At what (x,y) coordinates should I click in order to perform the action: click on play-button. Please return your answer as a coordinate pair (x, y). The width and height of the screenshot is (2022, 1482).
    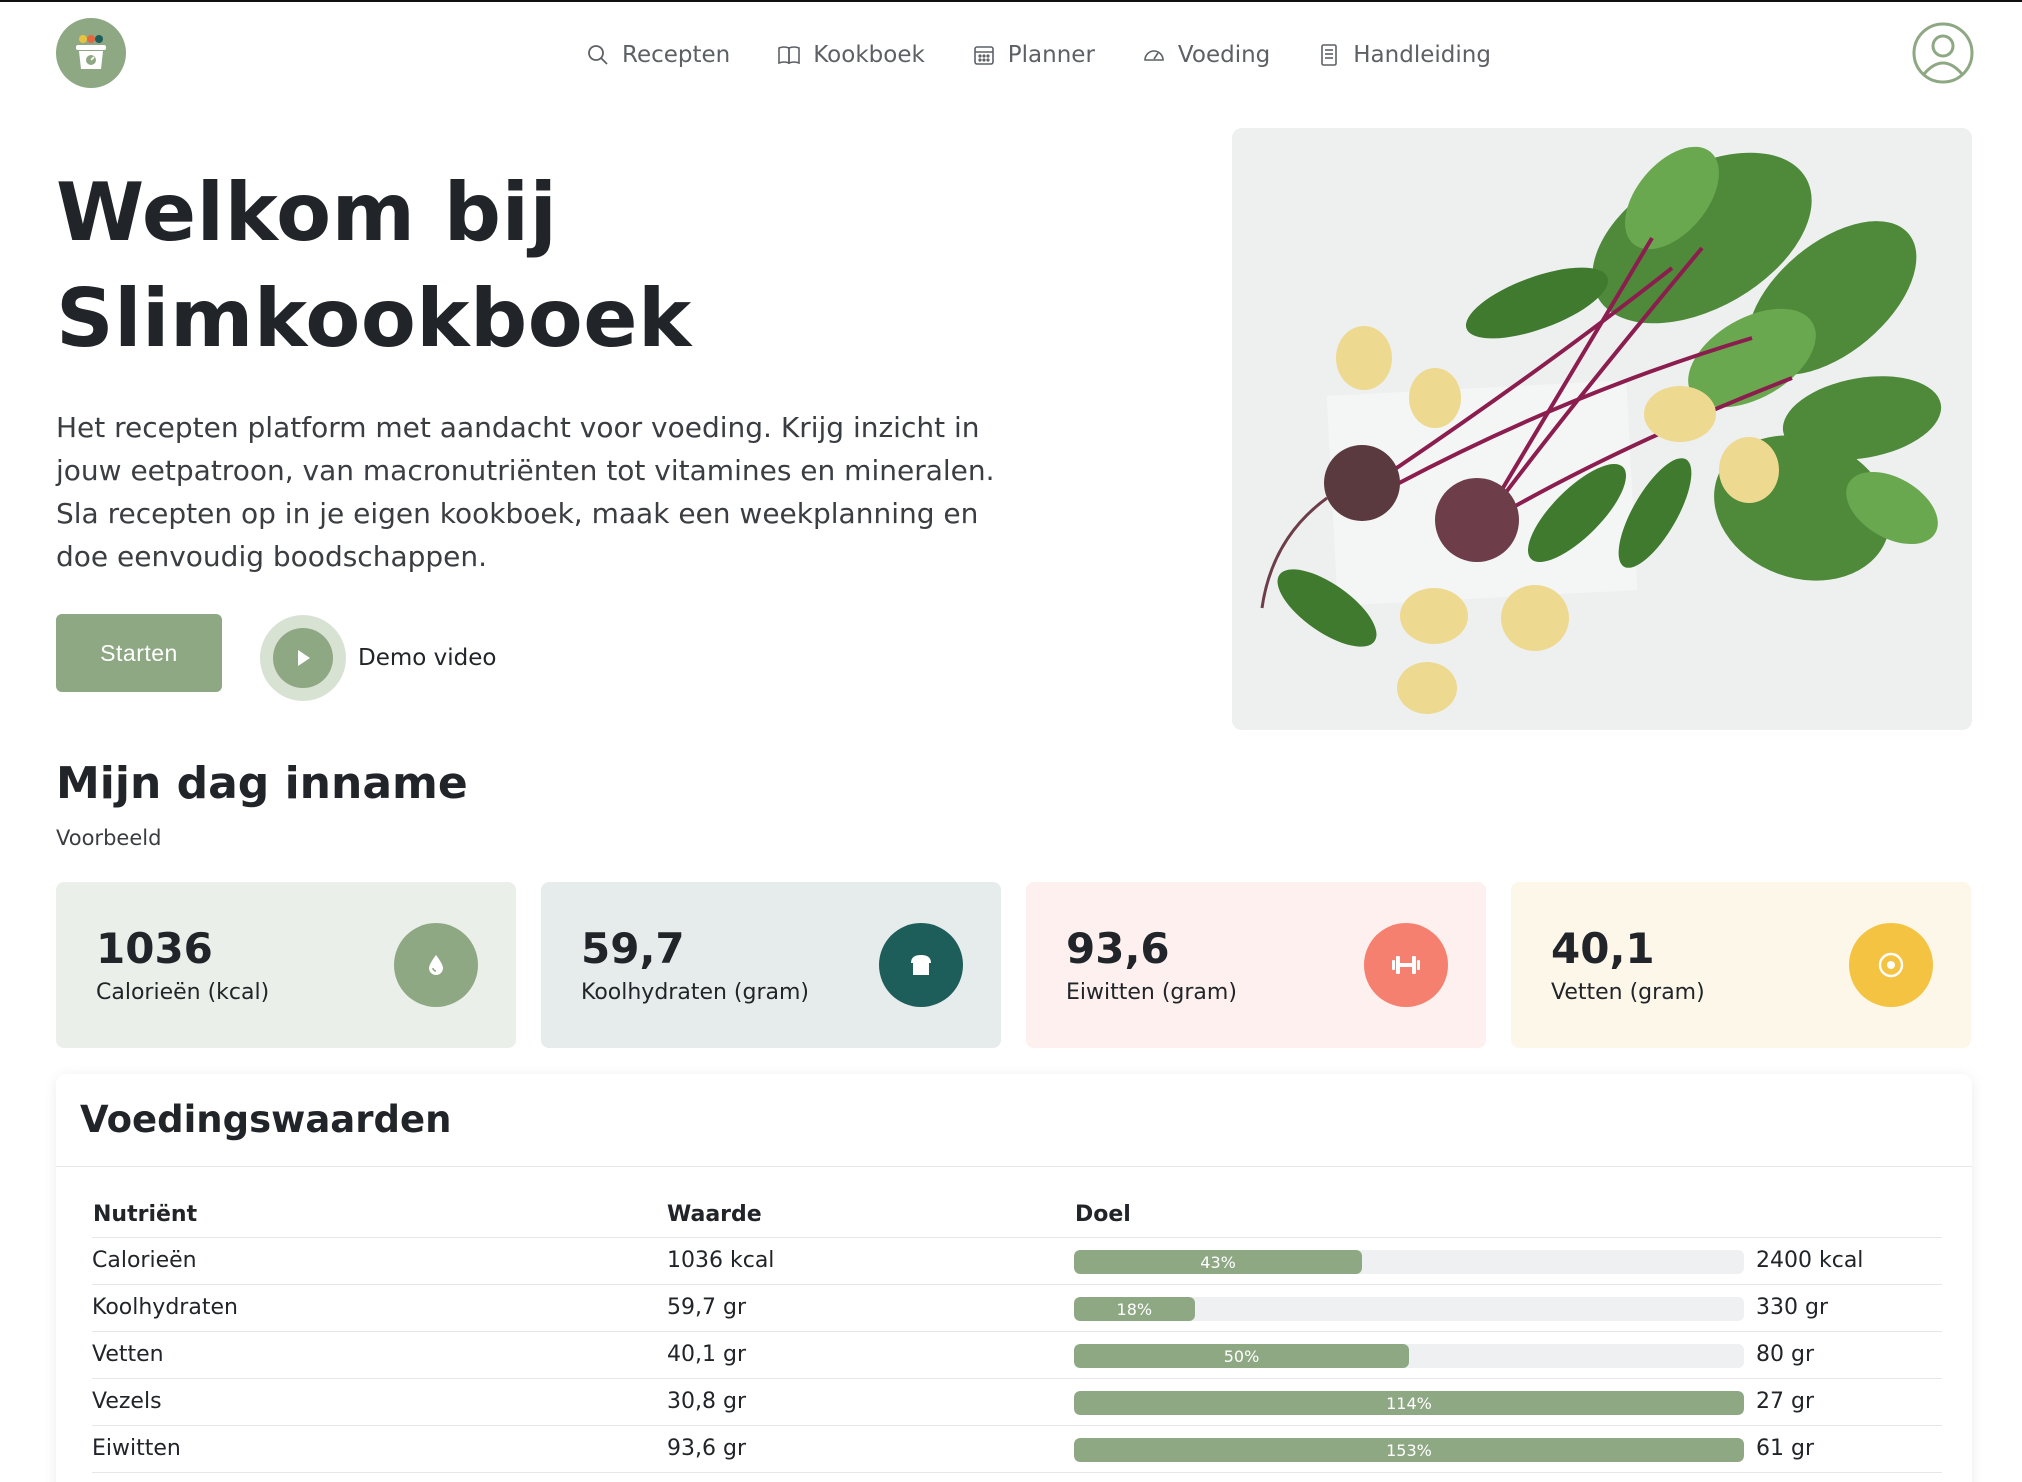
    Looking at the image, I should click on (303, 658).